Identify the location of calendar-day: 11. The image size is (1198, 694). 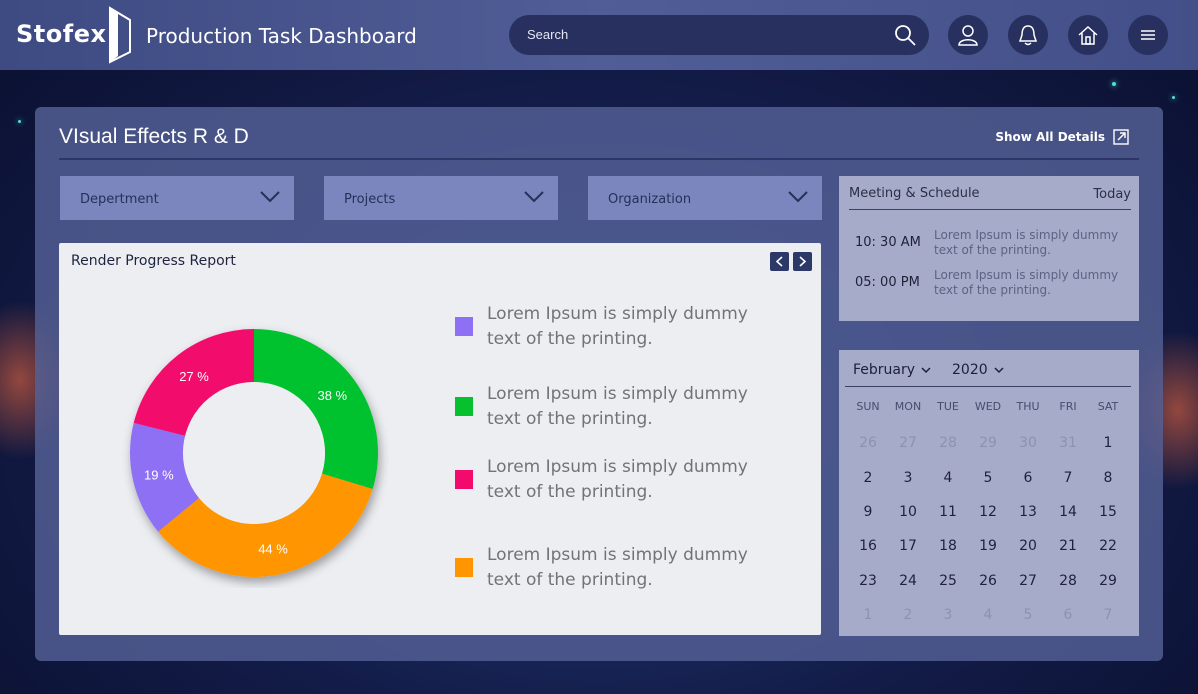
(948, 512).